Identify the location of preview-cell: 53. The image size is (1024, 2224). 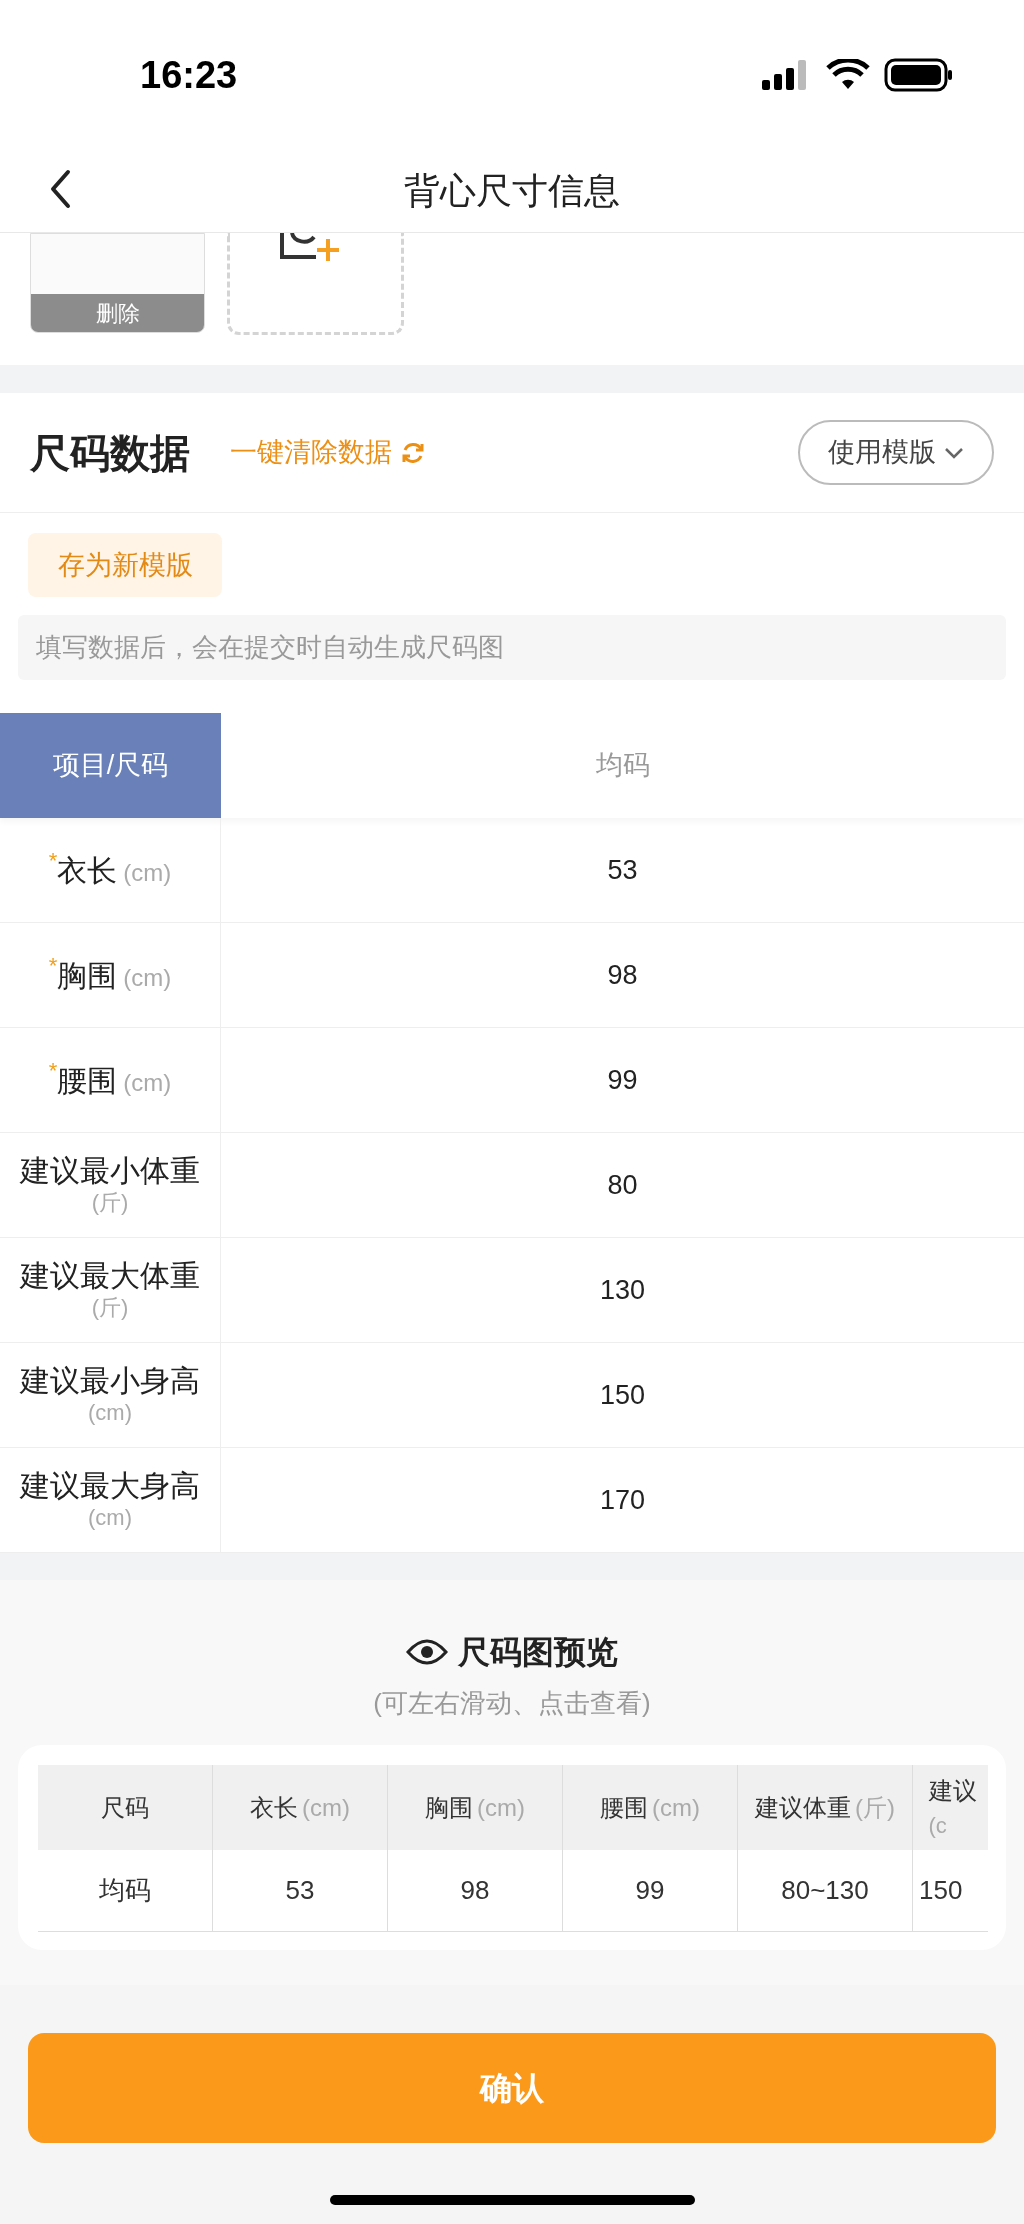
(300, 1890).